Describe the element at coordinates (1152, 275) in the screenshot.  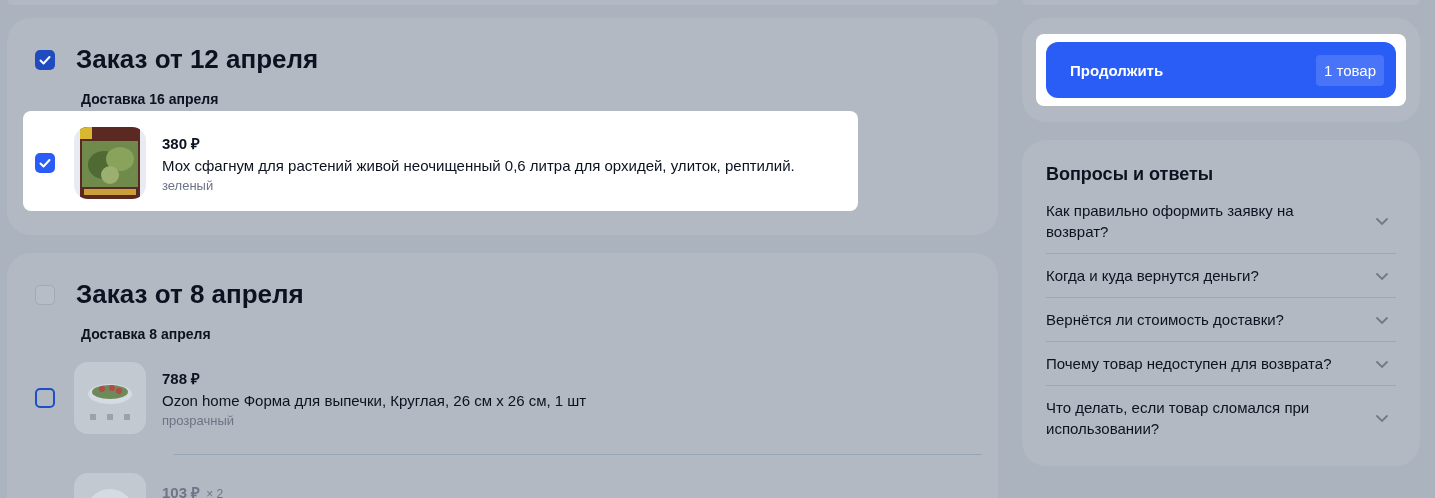
I see `faq-question: Когда и куда вернутся деньги?` at that location.